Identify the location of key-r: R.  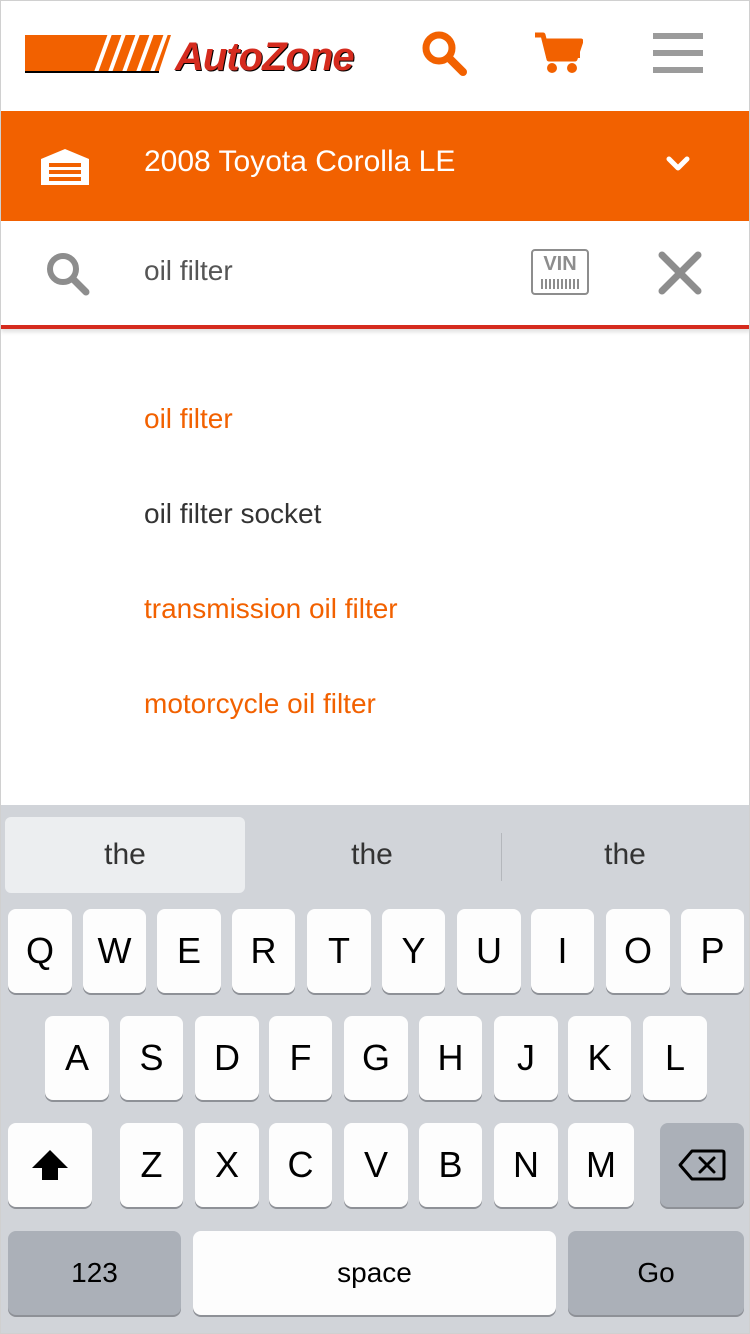
(263, 951).